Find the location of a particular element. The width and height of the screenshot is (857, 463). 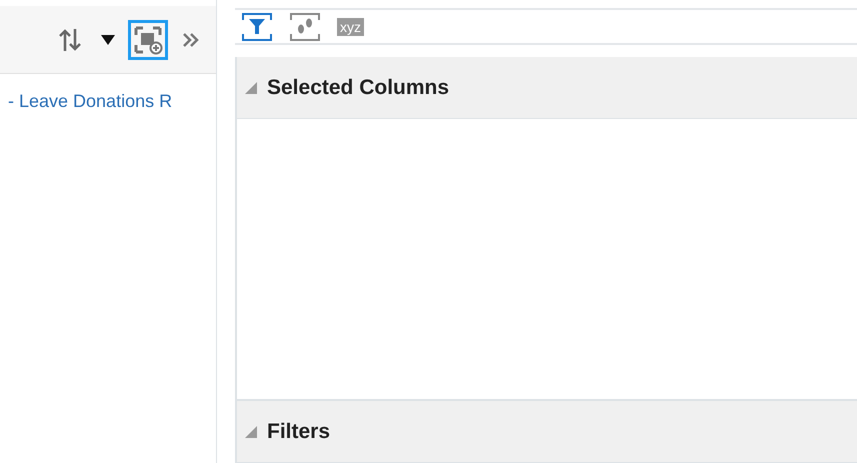

filter-button is located at coordinates (257, 27).